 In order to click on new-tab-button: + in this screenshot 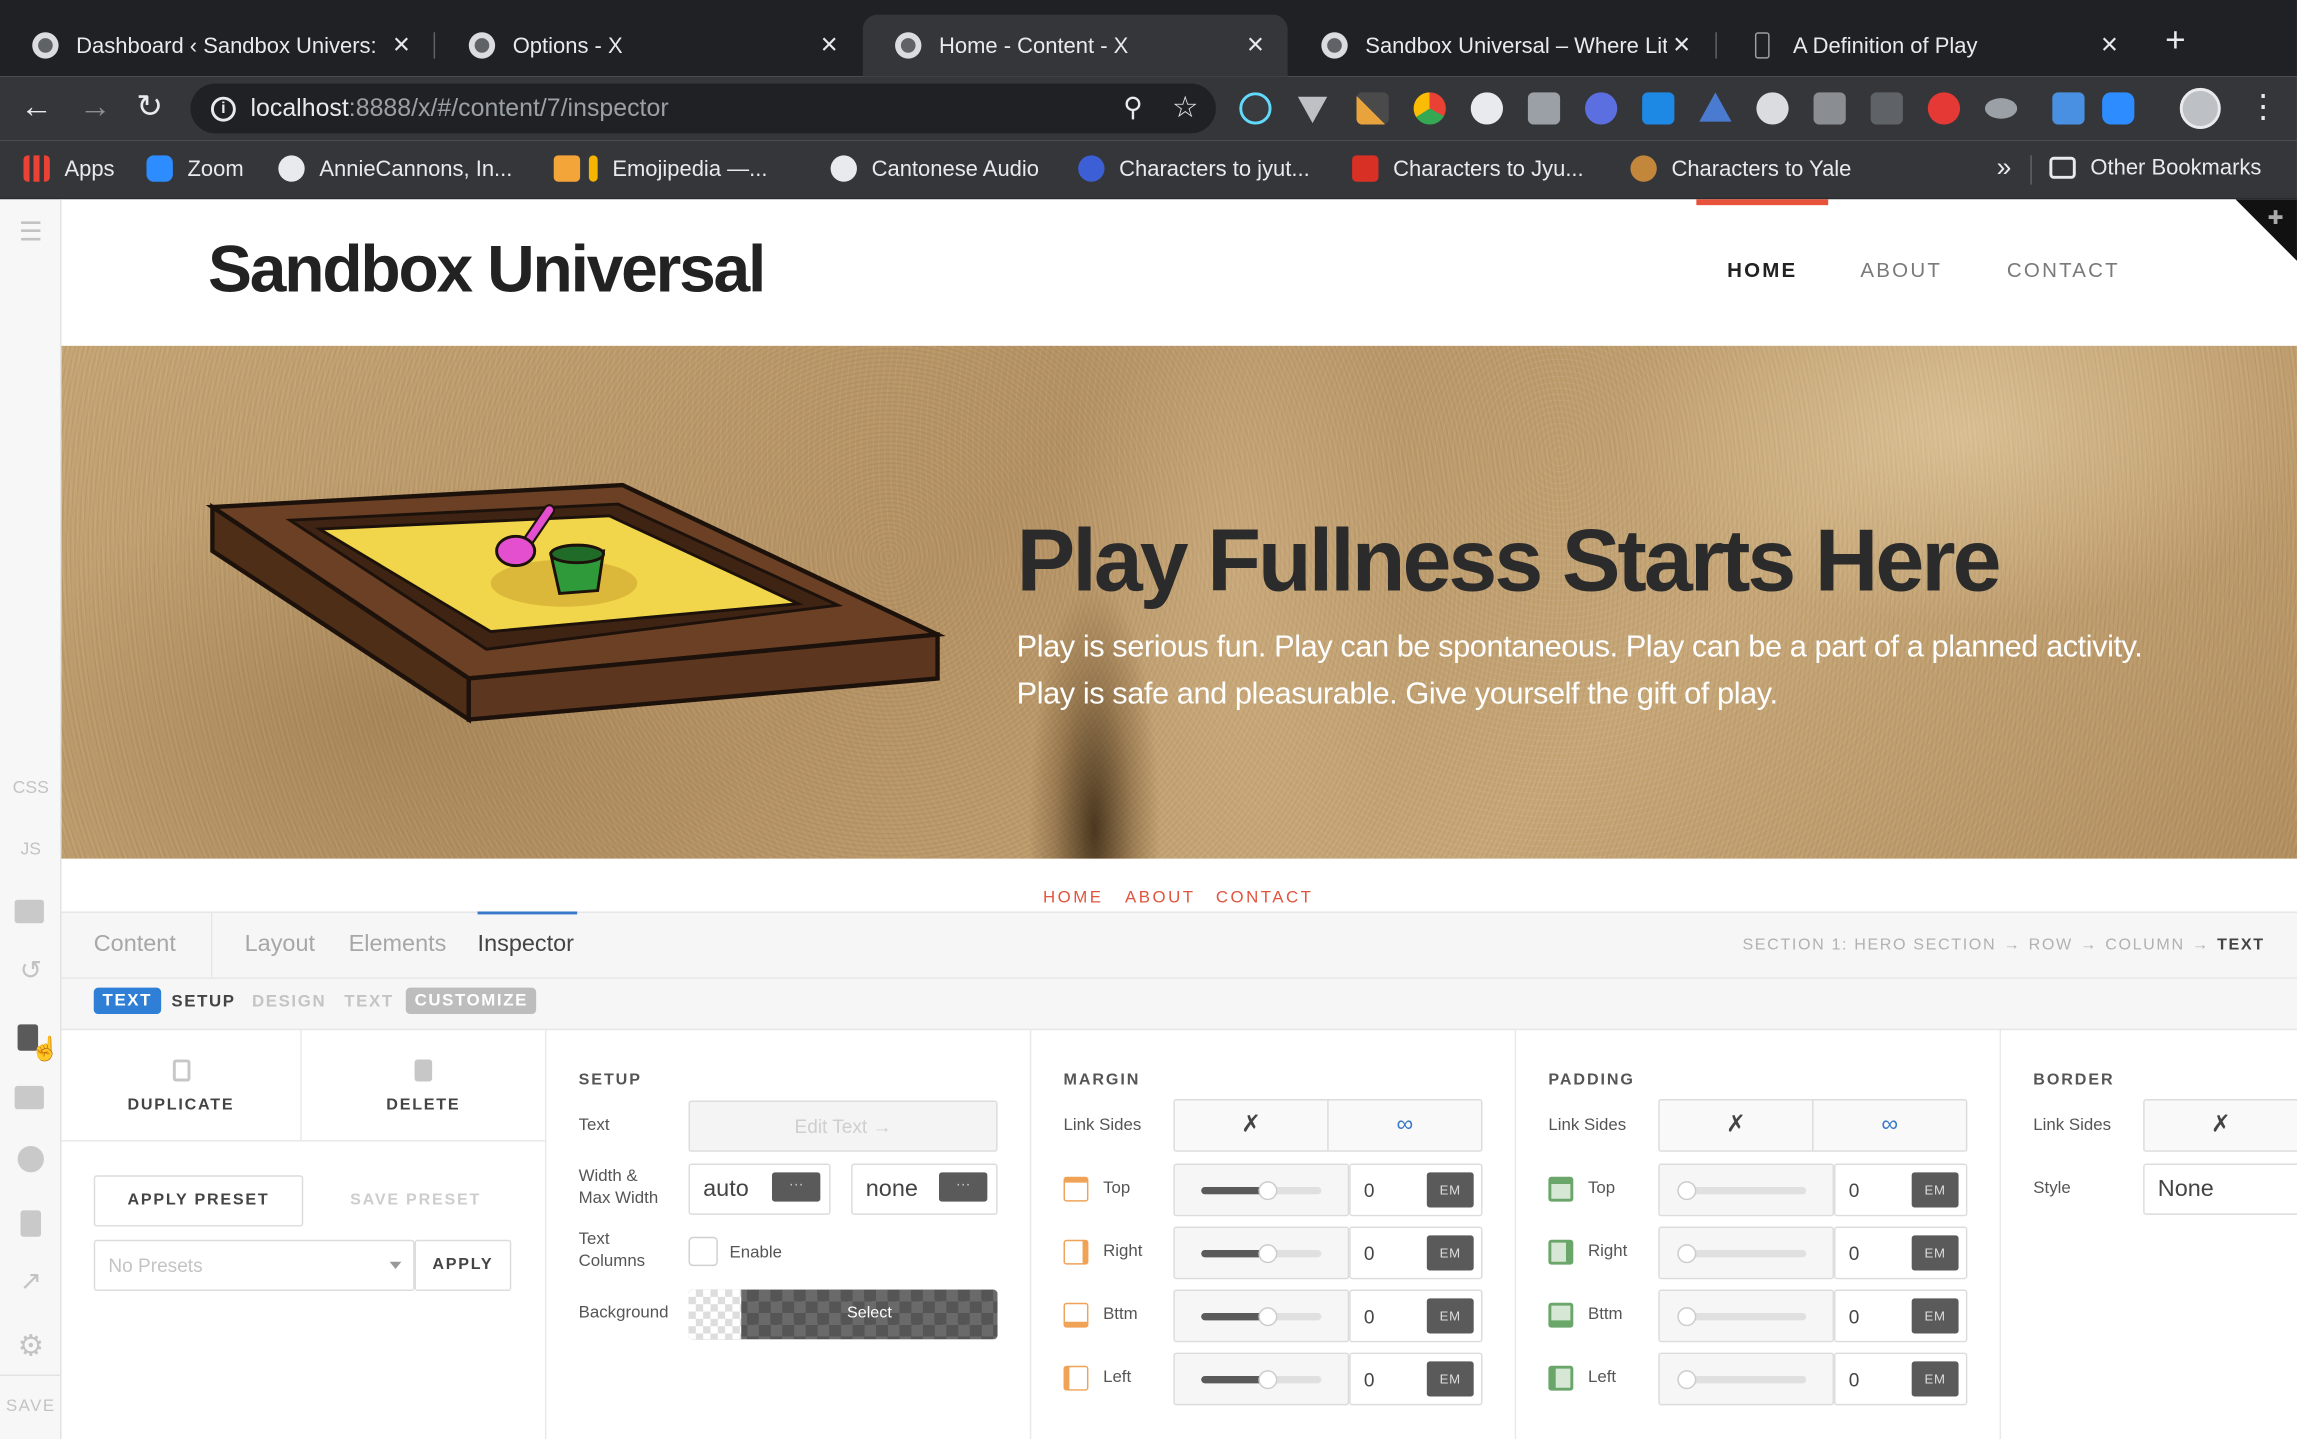, I will do `click(2175, 41)`.